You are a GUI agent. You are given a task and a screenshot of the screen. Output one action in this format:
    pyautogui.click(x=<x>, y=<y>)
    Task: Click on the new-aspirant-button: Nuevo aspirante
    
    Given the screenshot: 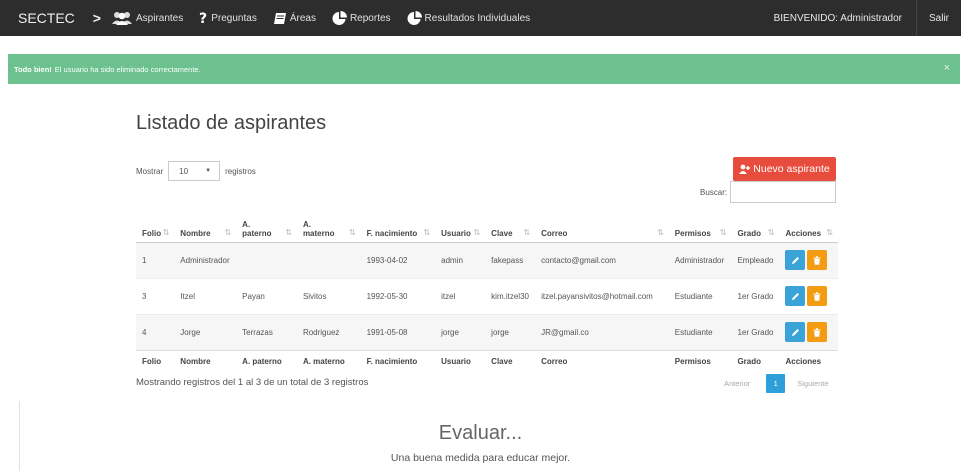 What is the action you would take?
    pyautogui.click(x=784, y=169)
    